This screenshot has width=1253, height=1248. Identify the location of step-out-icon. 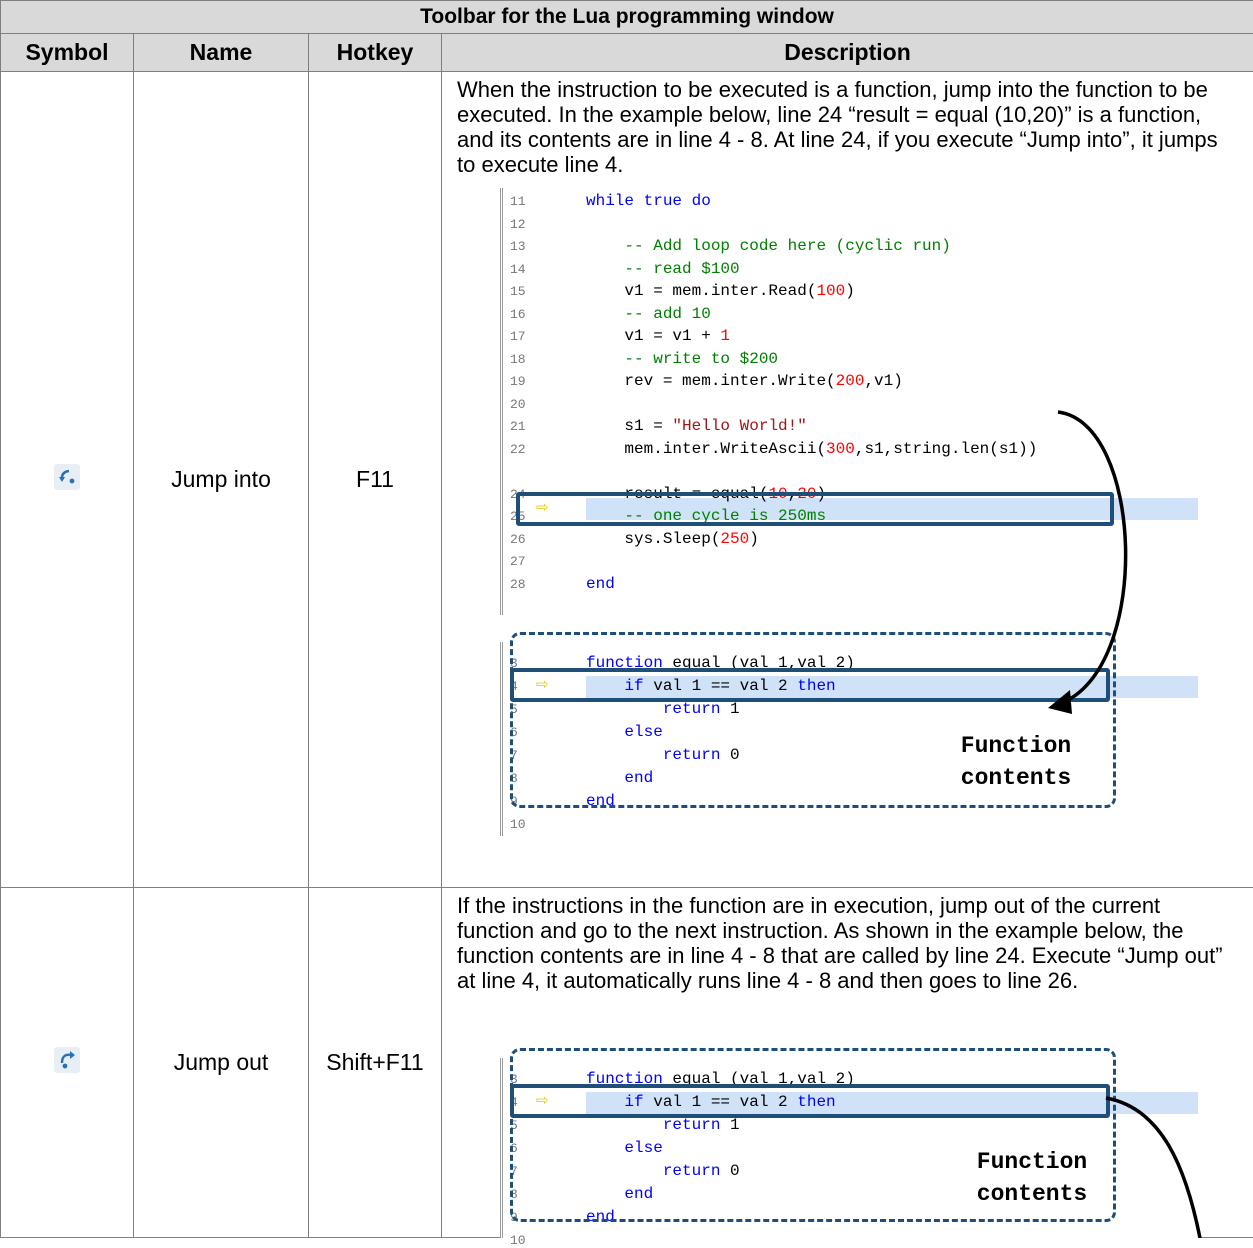
(67, 1060).